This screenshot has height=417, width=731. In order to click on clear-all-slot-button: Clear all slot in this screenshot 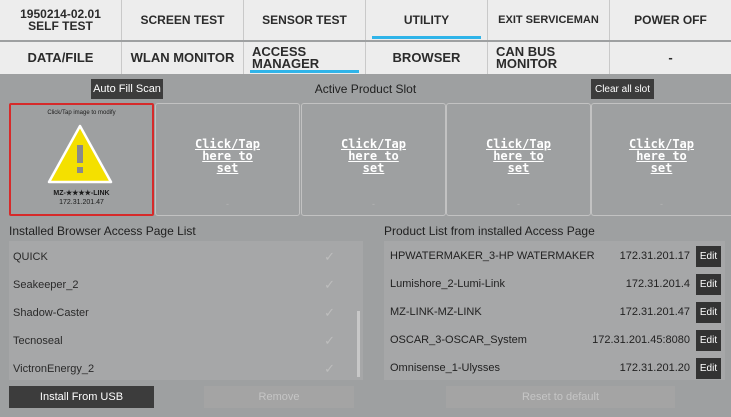, I will do `click(622, 89)`.